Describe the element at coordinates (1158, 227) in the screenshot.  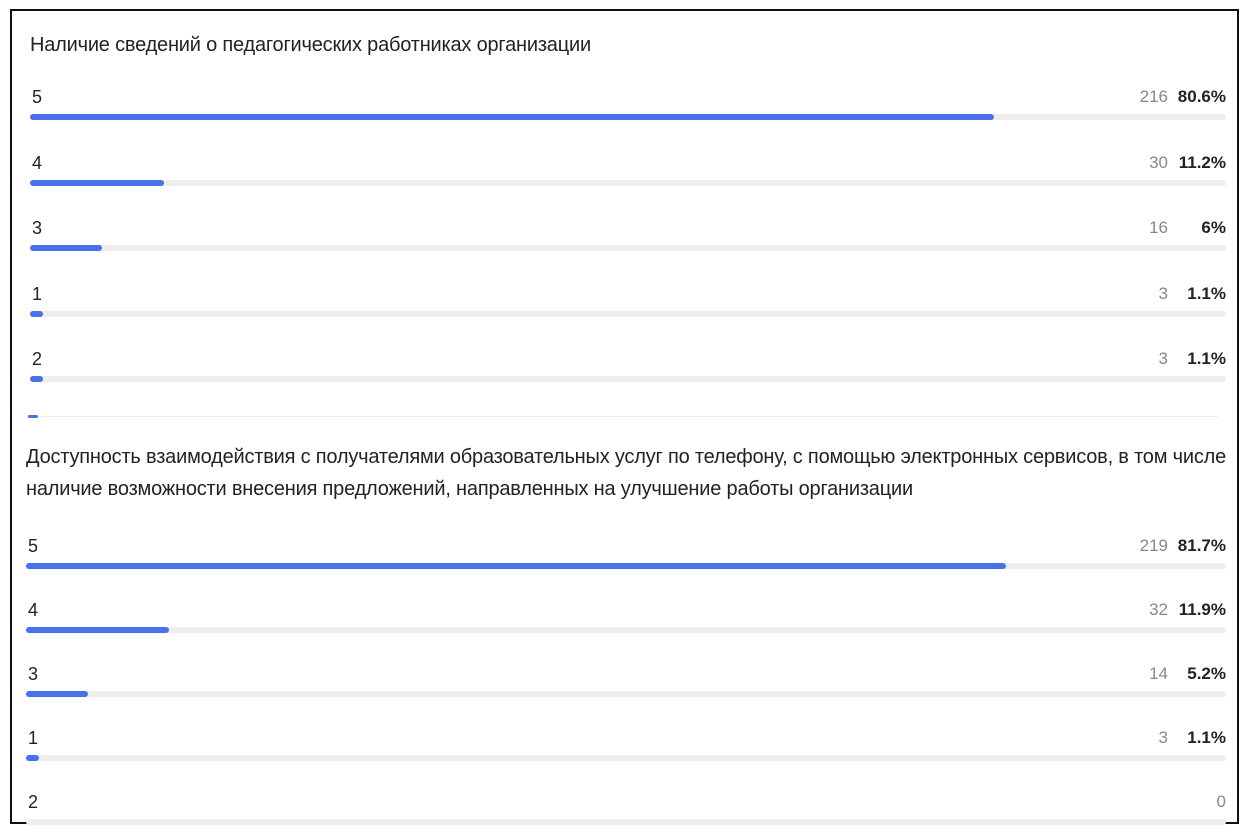
I see `answer-count: 16` at that location.